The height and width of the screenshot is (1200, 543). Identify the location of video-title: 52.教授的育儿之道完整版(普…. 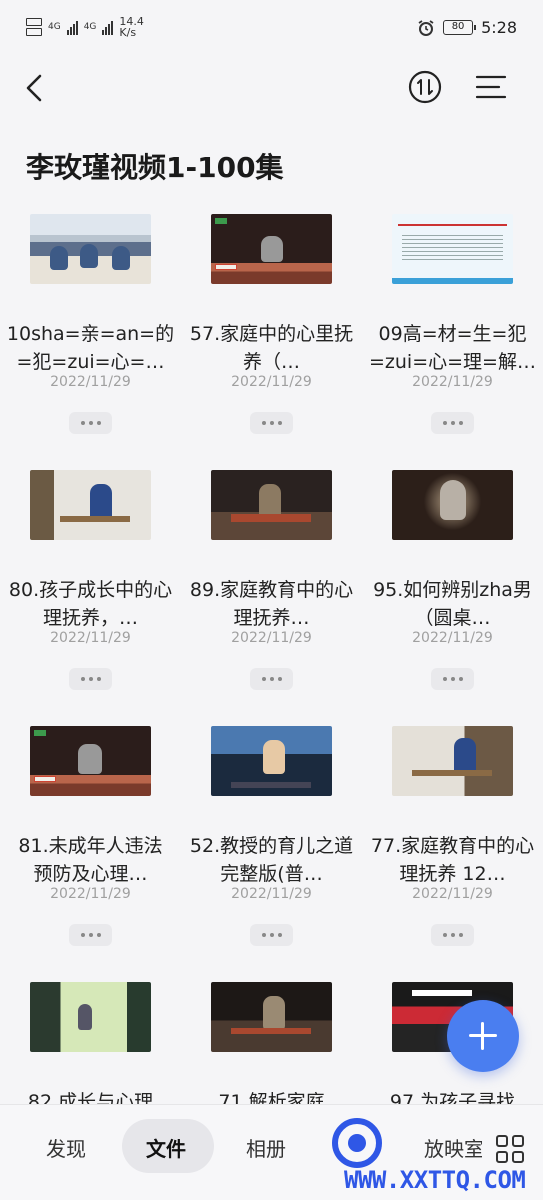
(271, 860).